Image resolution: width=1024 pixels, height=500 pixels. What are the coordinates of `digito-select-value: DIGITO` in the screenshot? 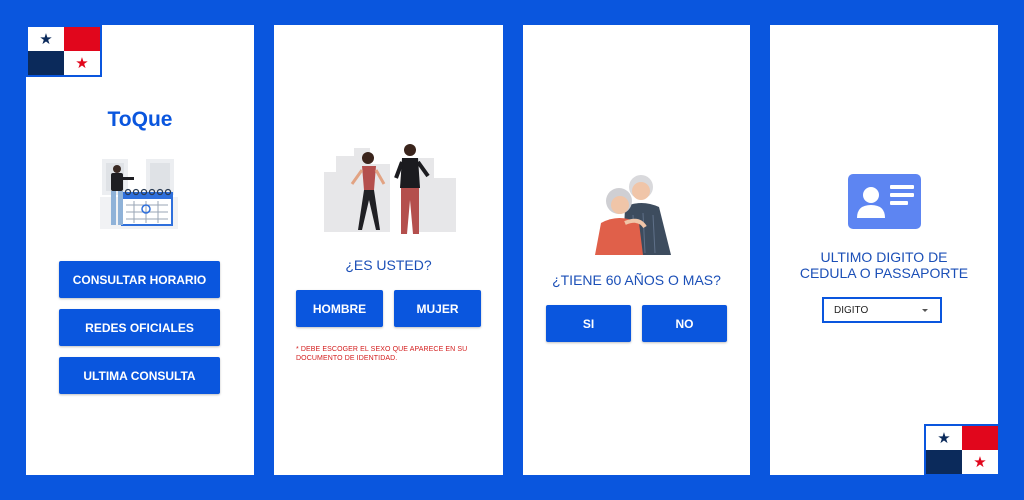 It's located at (851, 310).